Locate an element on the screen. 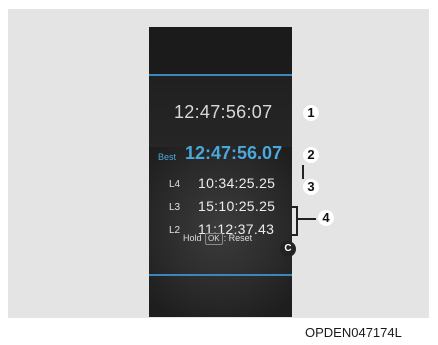  best-lap-time: 12:47:56.07 is located at coordinates (234, 153).